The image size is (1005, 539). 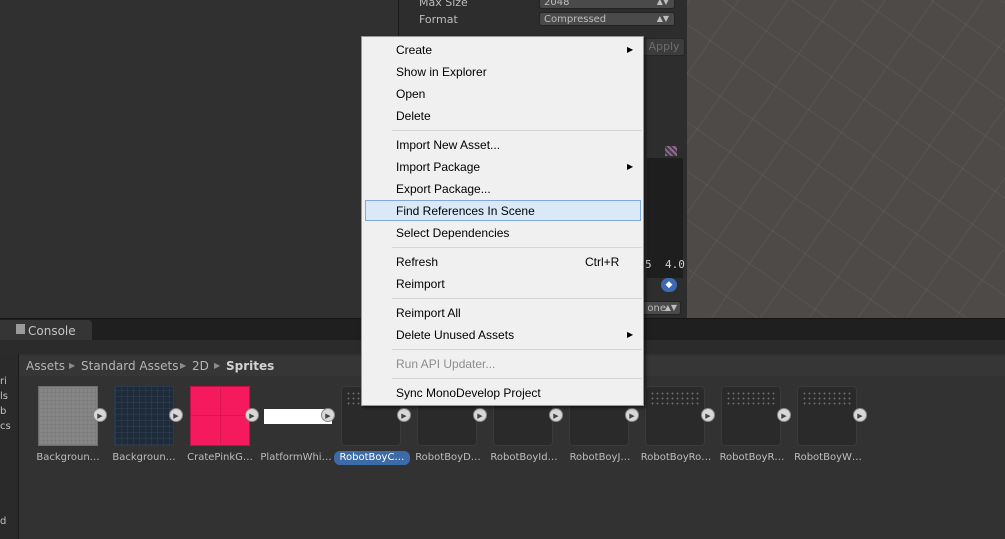 I want to click on console-icon, so click(x=20, y=329).